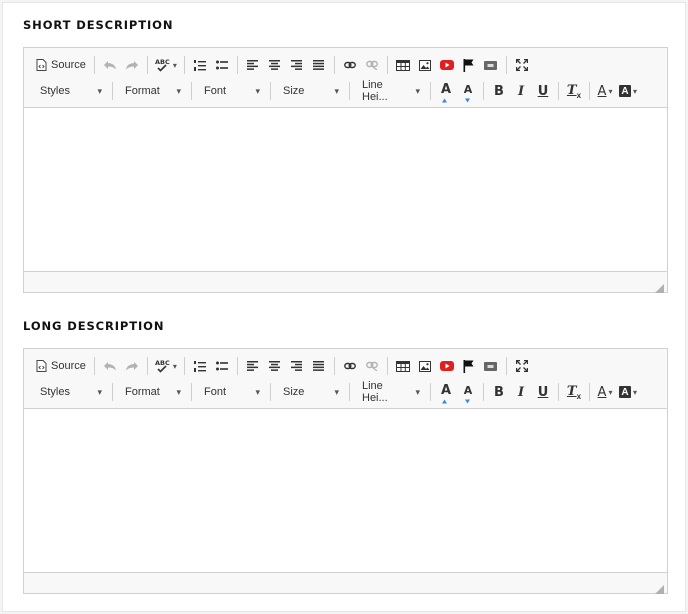 This screenshot has height=614, width=688. I want to click on flag-icon, so click(468, 65).